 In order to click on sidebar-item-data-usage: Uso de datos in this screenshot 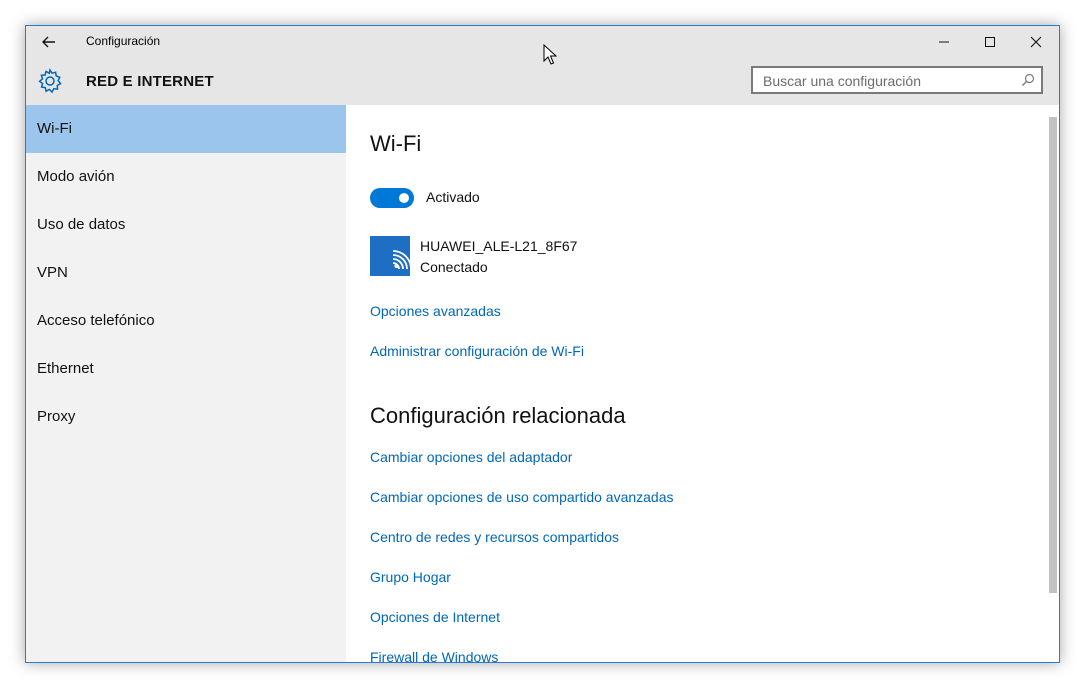, I will do `click(186, 225)`.